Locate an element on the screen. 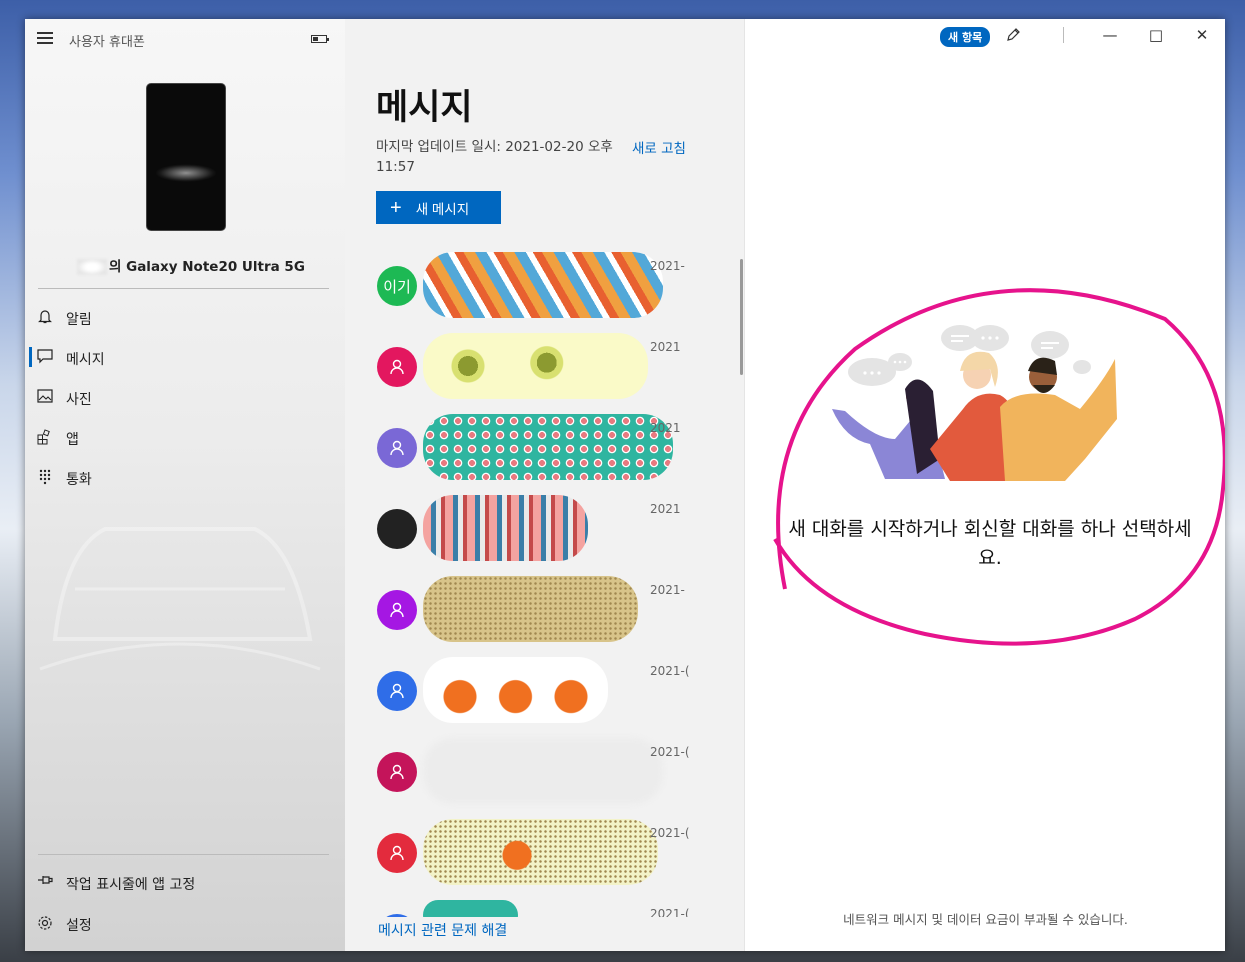 This screenshot has width=1245, height=962. battery-icon is located at coordinates (320, 39).